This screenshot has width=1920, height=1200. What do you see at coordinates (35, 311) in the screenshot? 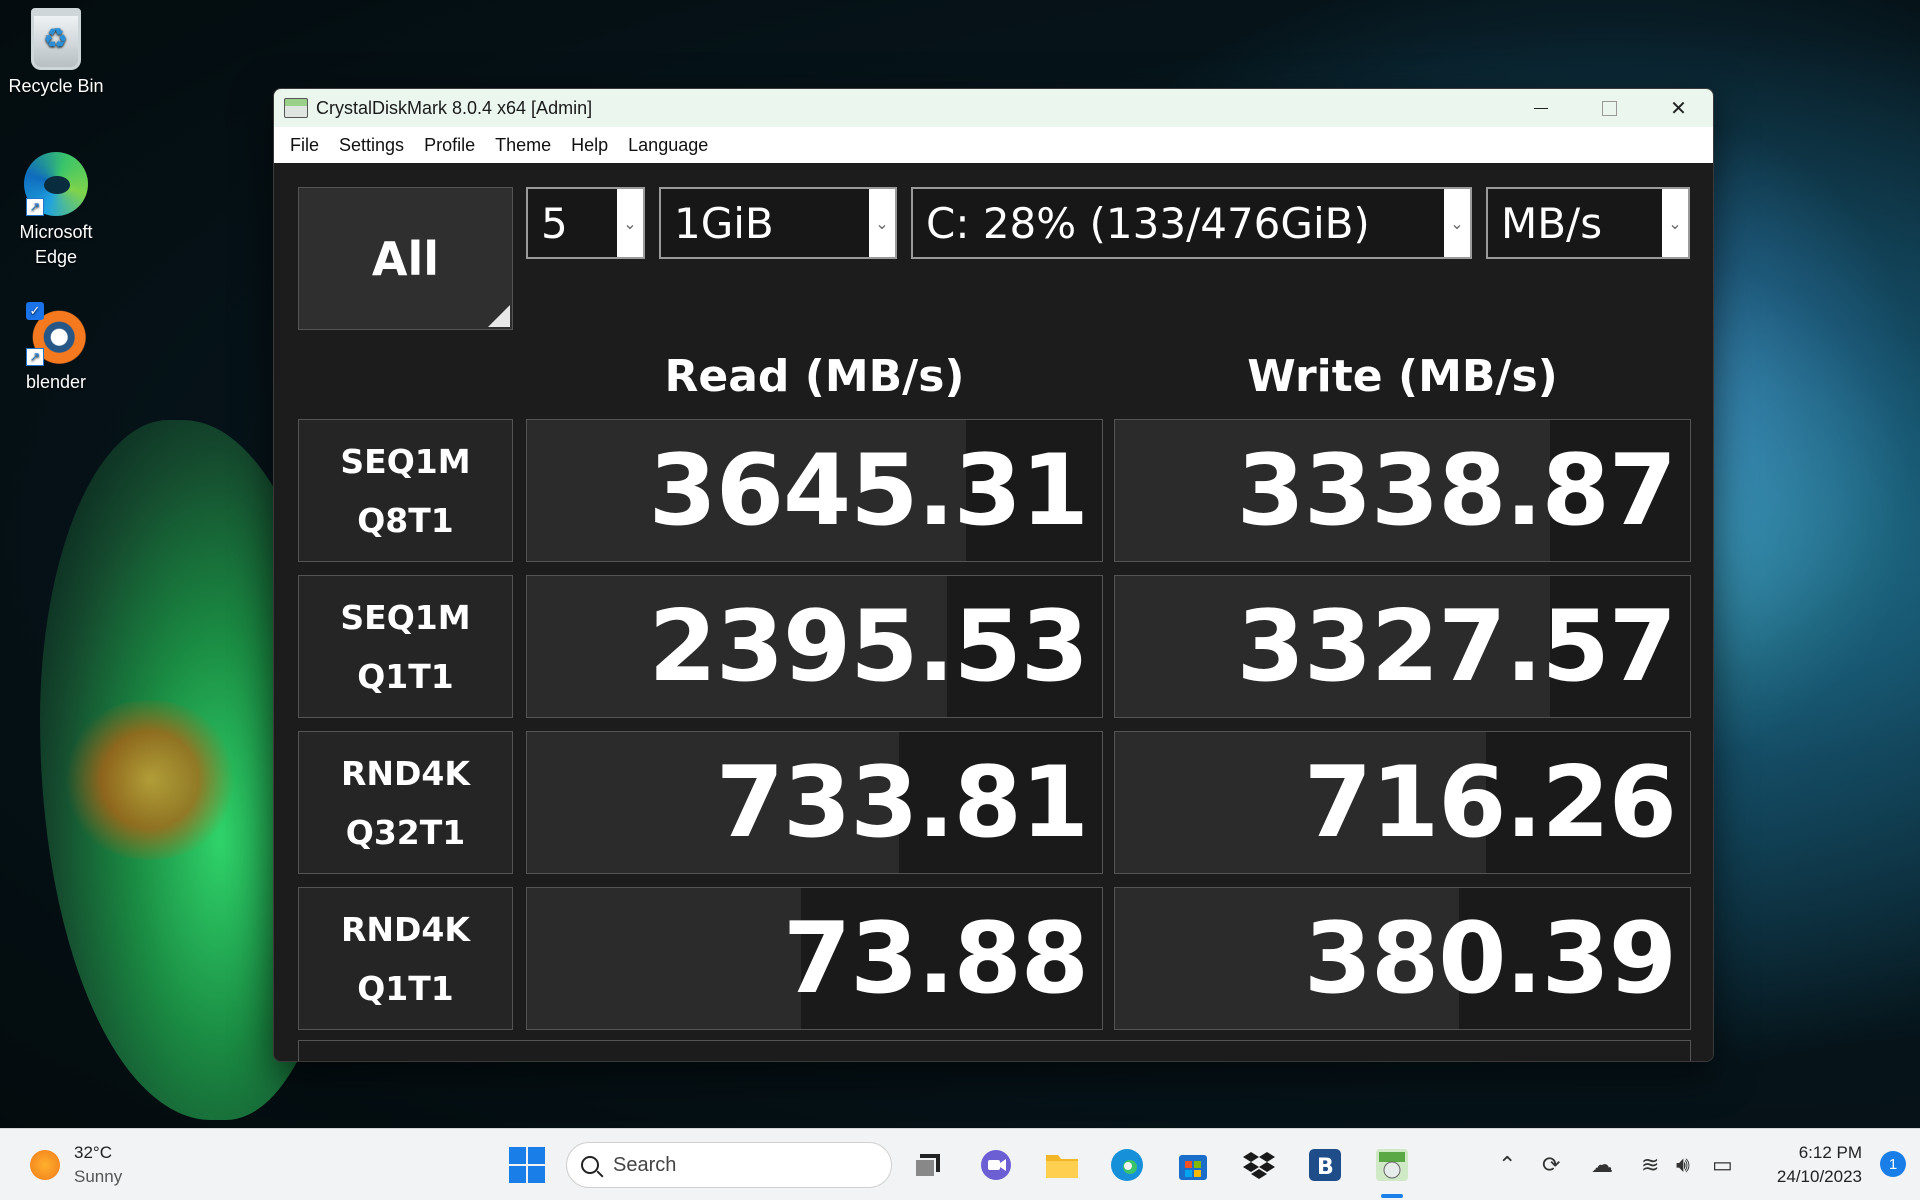
I see `selection-checkbox-icon: ✓` at bounding box center [35, 311].